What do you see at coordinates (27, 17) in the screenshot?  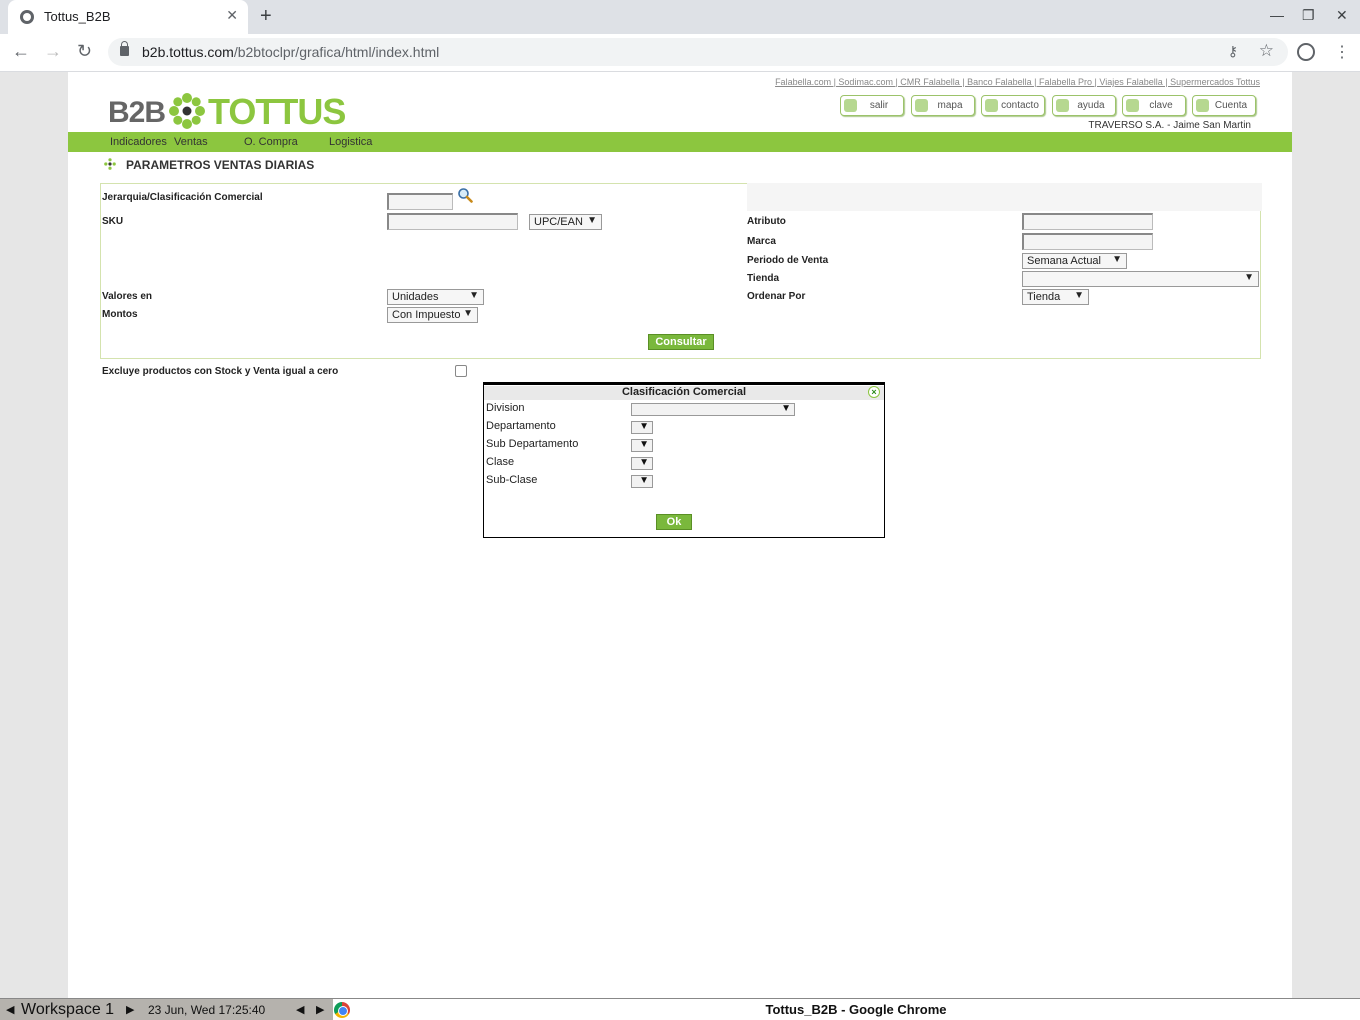 I see `globe-icon` at bounding box center [27, 17].